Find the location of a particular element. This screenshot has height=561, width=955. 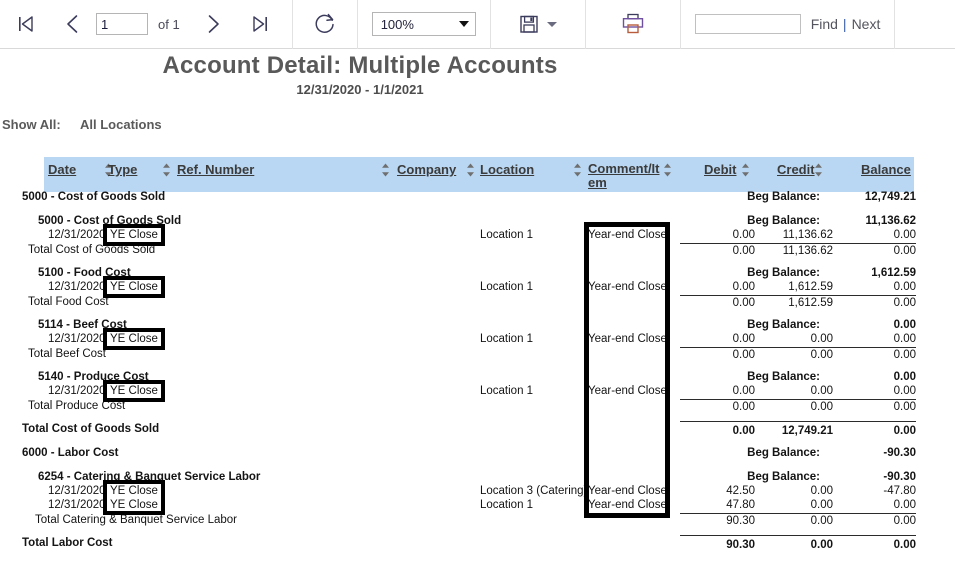

chevron-down-icon is located at coordinates (552, 24).